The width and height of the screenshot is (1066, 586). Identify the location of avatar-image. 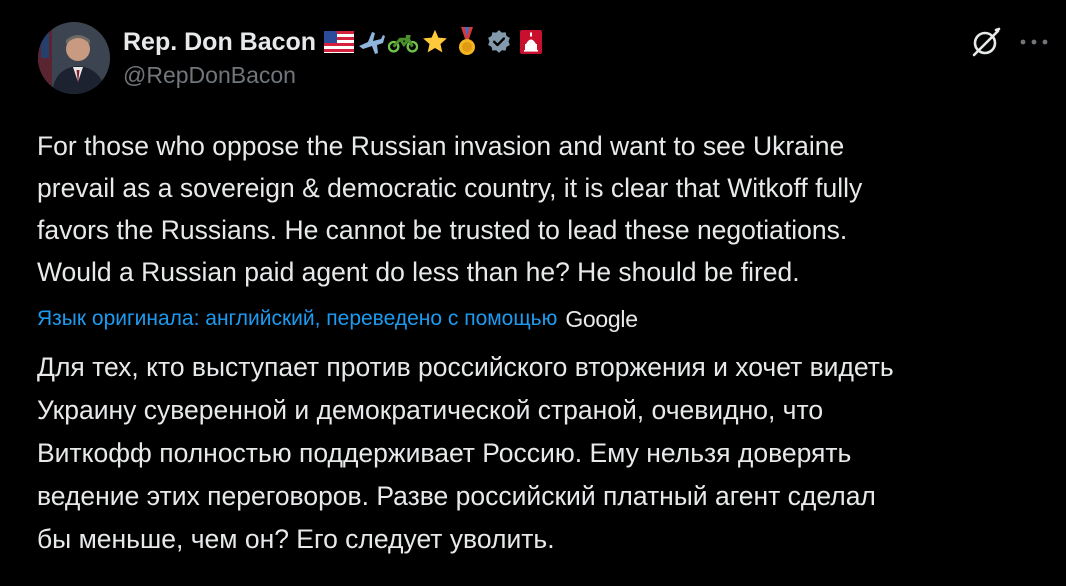
(74, 58).